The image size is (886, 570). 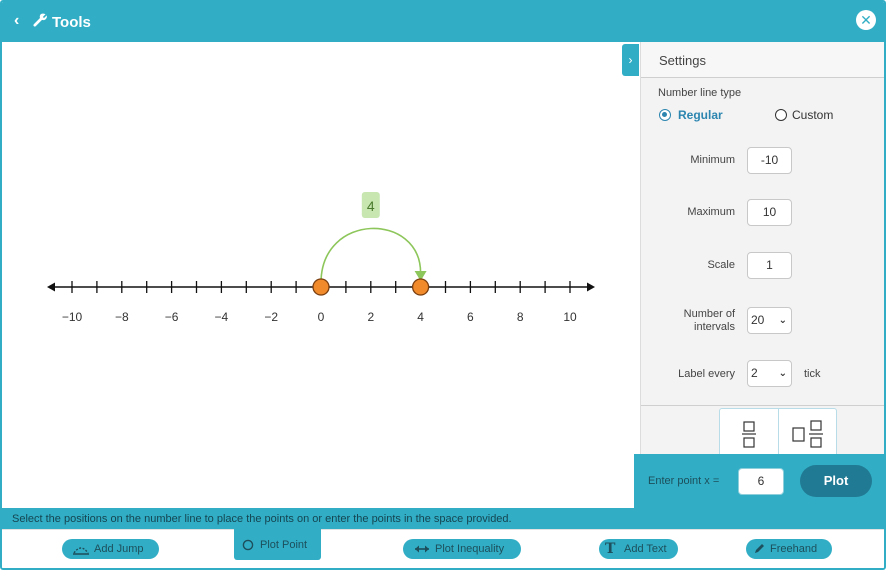 I want to click on collapse-settings-button: ›, so click(x=630, y=60).